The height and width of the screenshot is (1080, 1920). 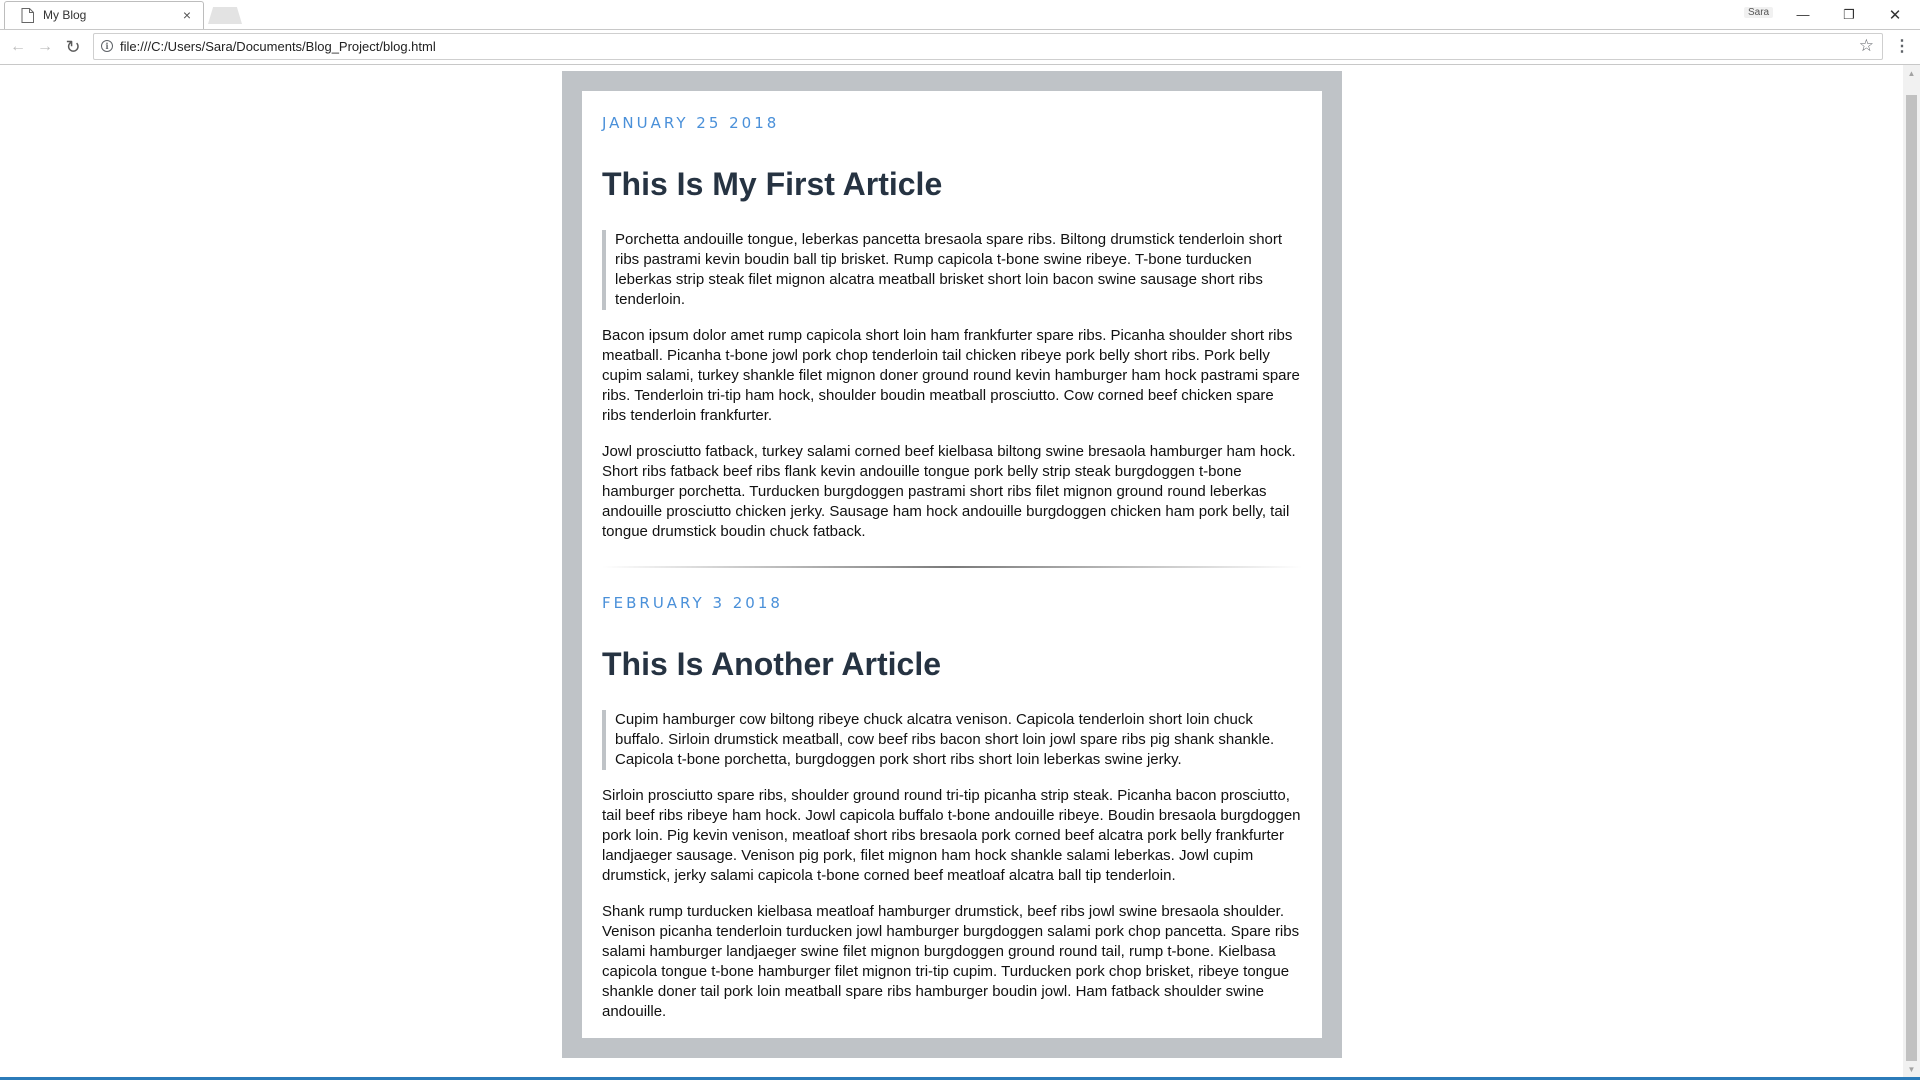 What do you see at coordinates (1866, 46) in the screenshot?
I see `bookmark-star-icon: ☆` at bounding box center [1866, 46].